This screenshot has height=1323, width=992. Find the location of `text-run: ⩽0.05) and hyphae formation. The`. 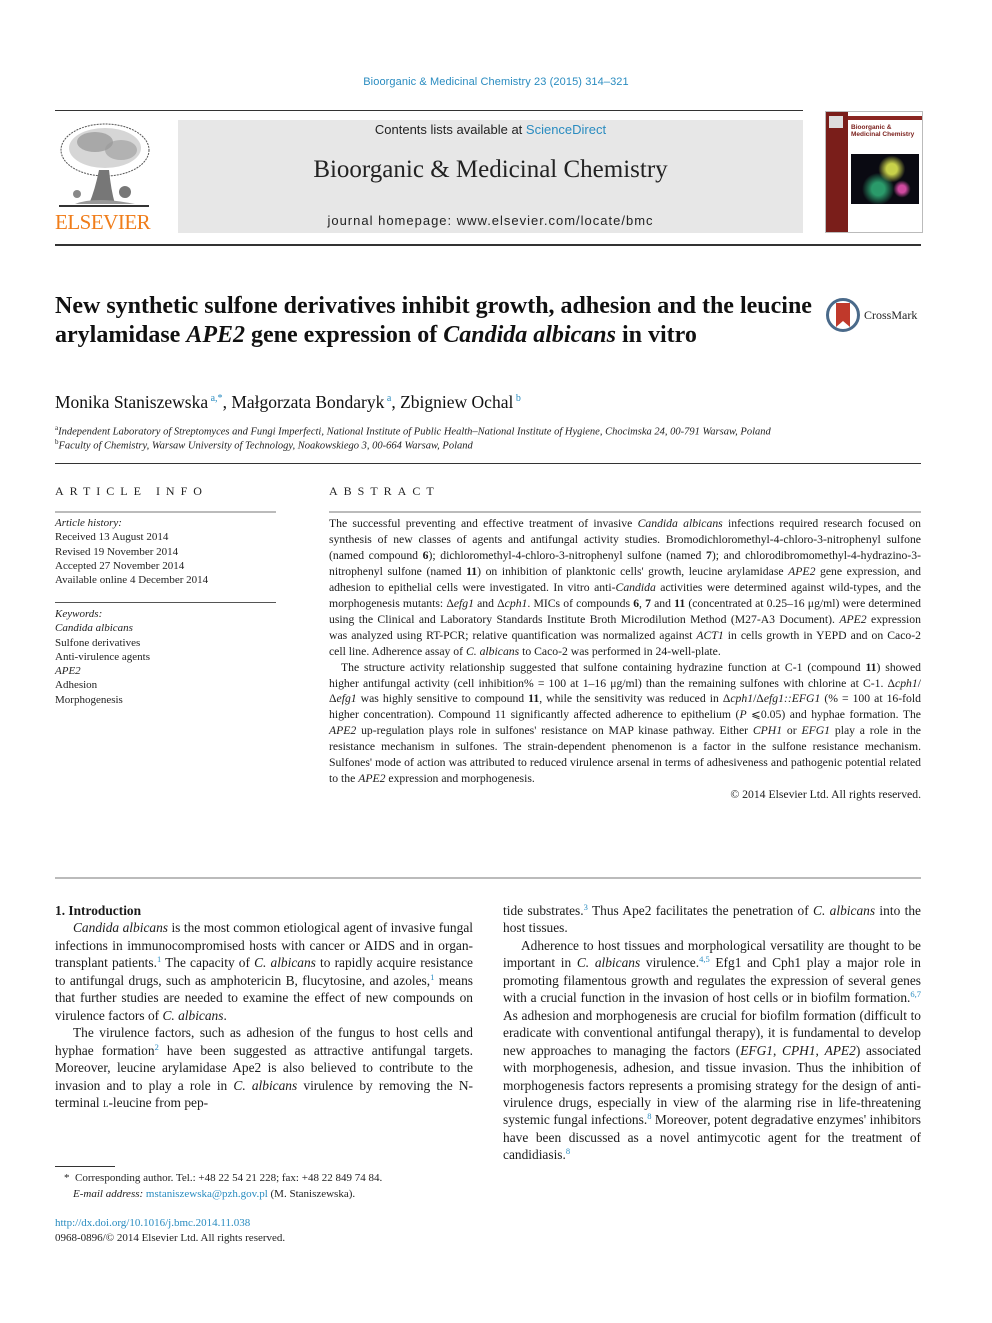

text-run: ⩽0.05) and hyphae formation. The is located at coordinates (833, 715).